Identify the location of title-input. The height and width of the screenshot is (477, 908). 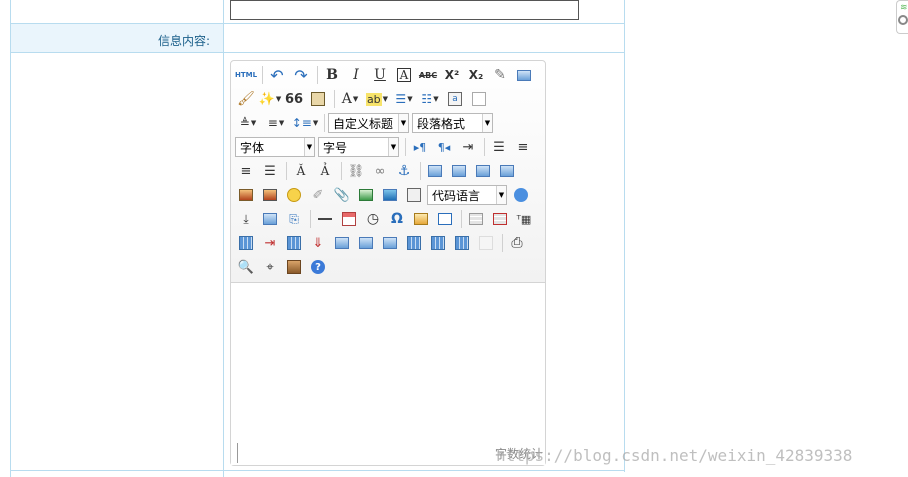
(404, 10).